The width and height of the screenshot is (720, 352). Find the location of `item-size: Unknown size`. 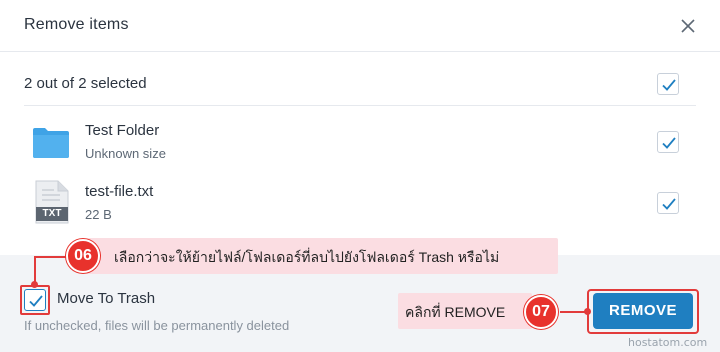

item-size: Unknown size is located at coordinates (125, 153).